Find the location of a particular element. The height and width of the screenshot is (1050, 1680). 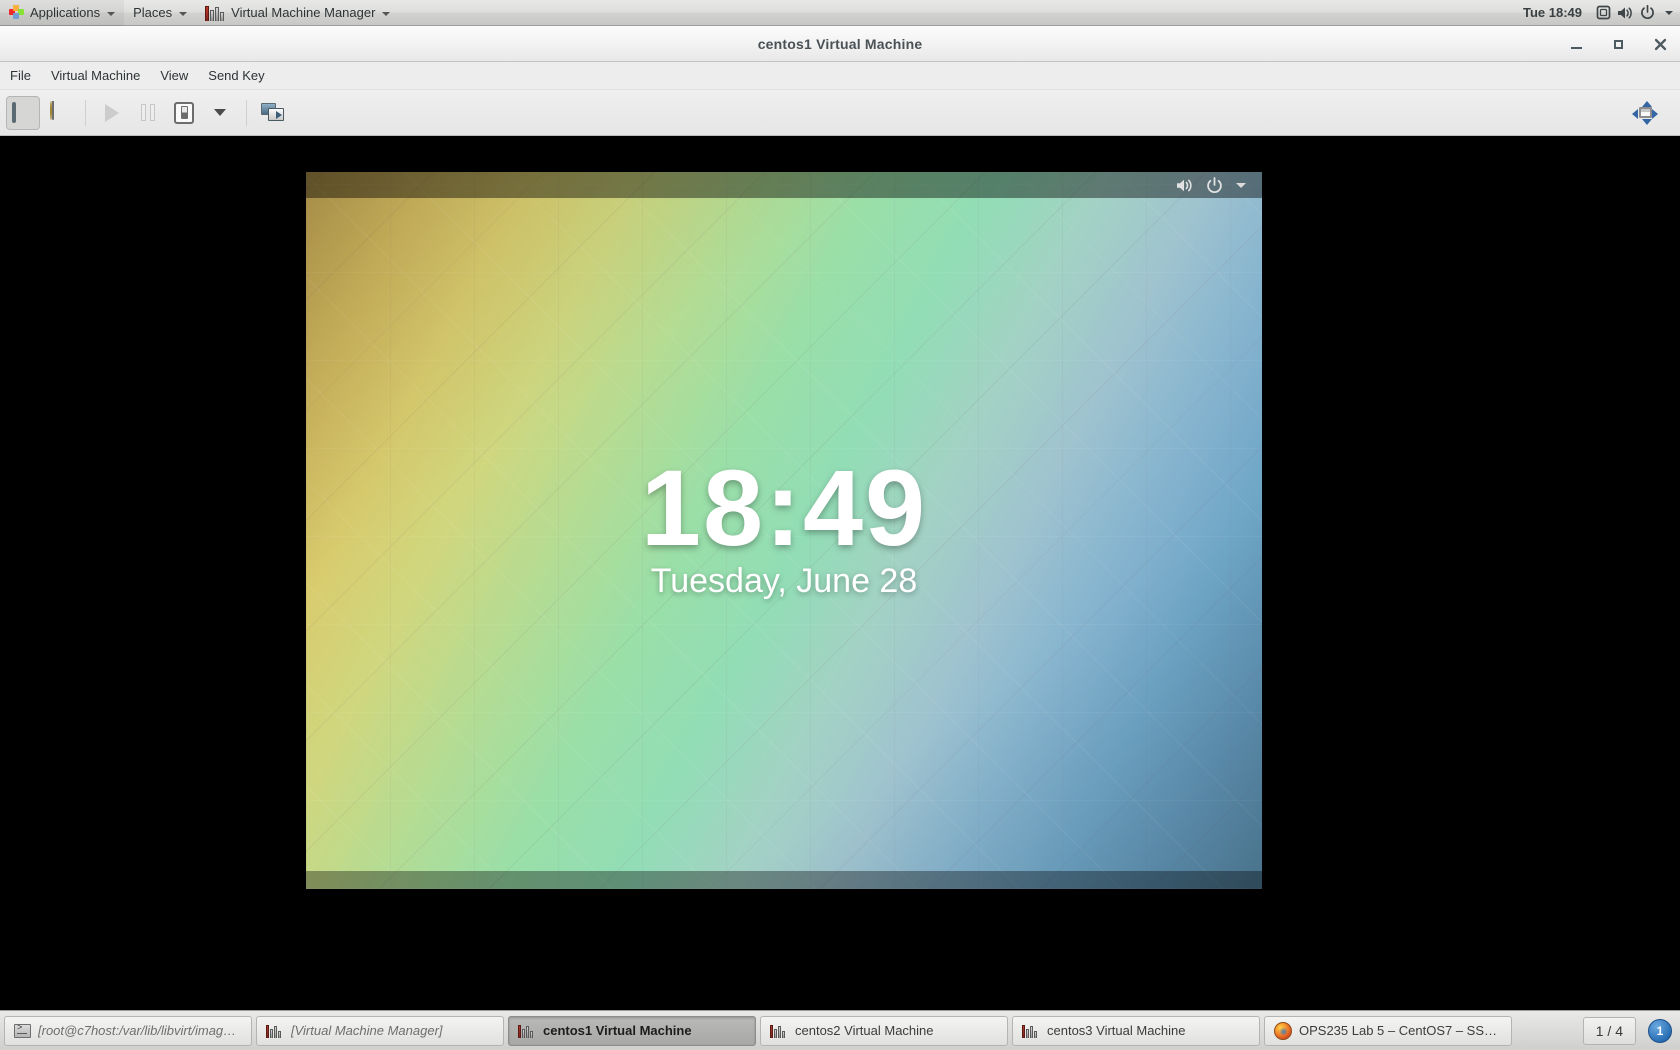

window-titlebar: centos1 Virtual Machine is located at coordinates (840, 44).